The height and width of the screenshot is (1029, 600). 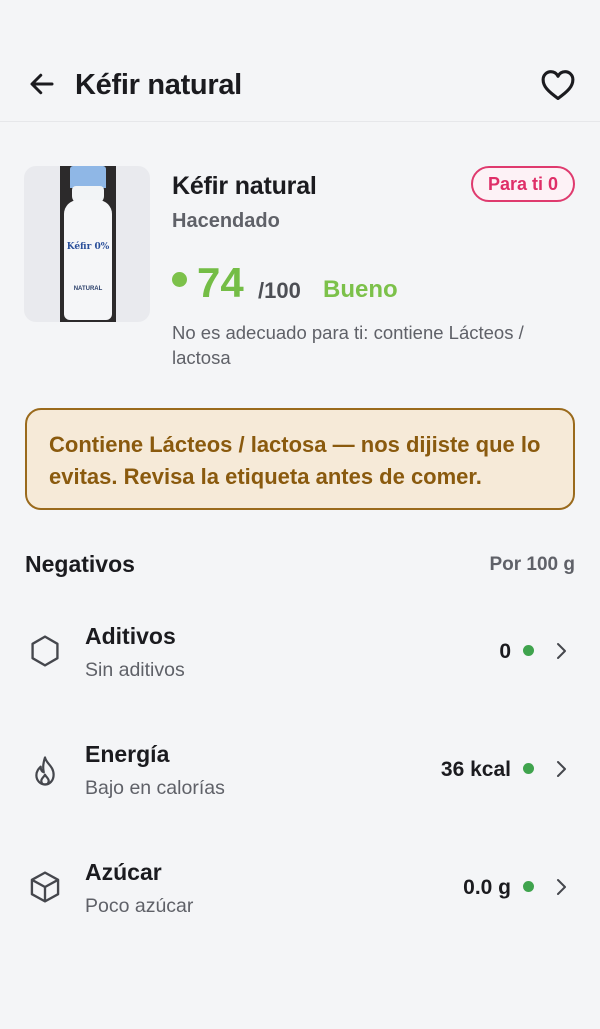 What do you see at coordinates (532, 564) in the screenshot?
I see `per-serving-label: Por 100 g` at bounding box center [532, 564].